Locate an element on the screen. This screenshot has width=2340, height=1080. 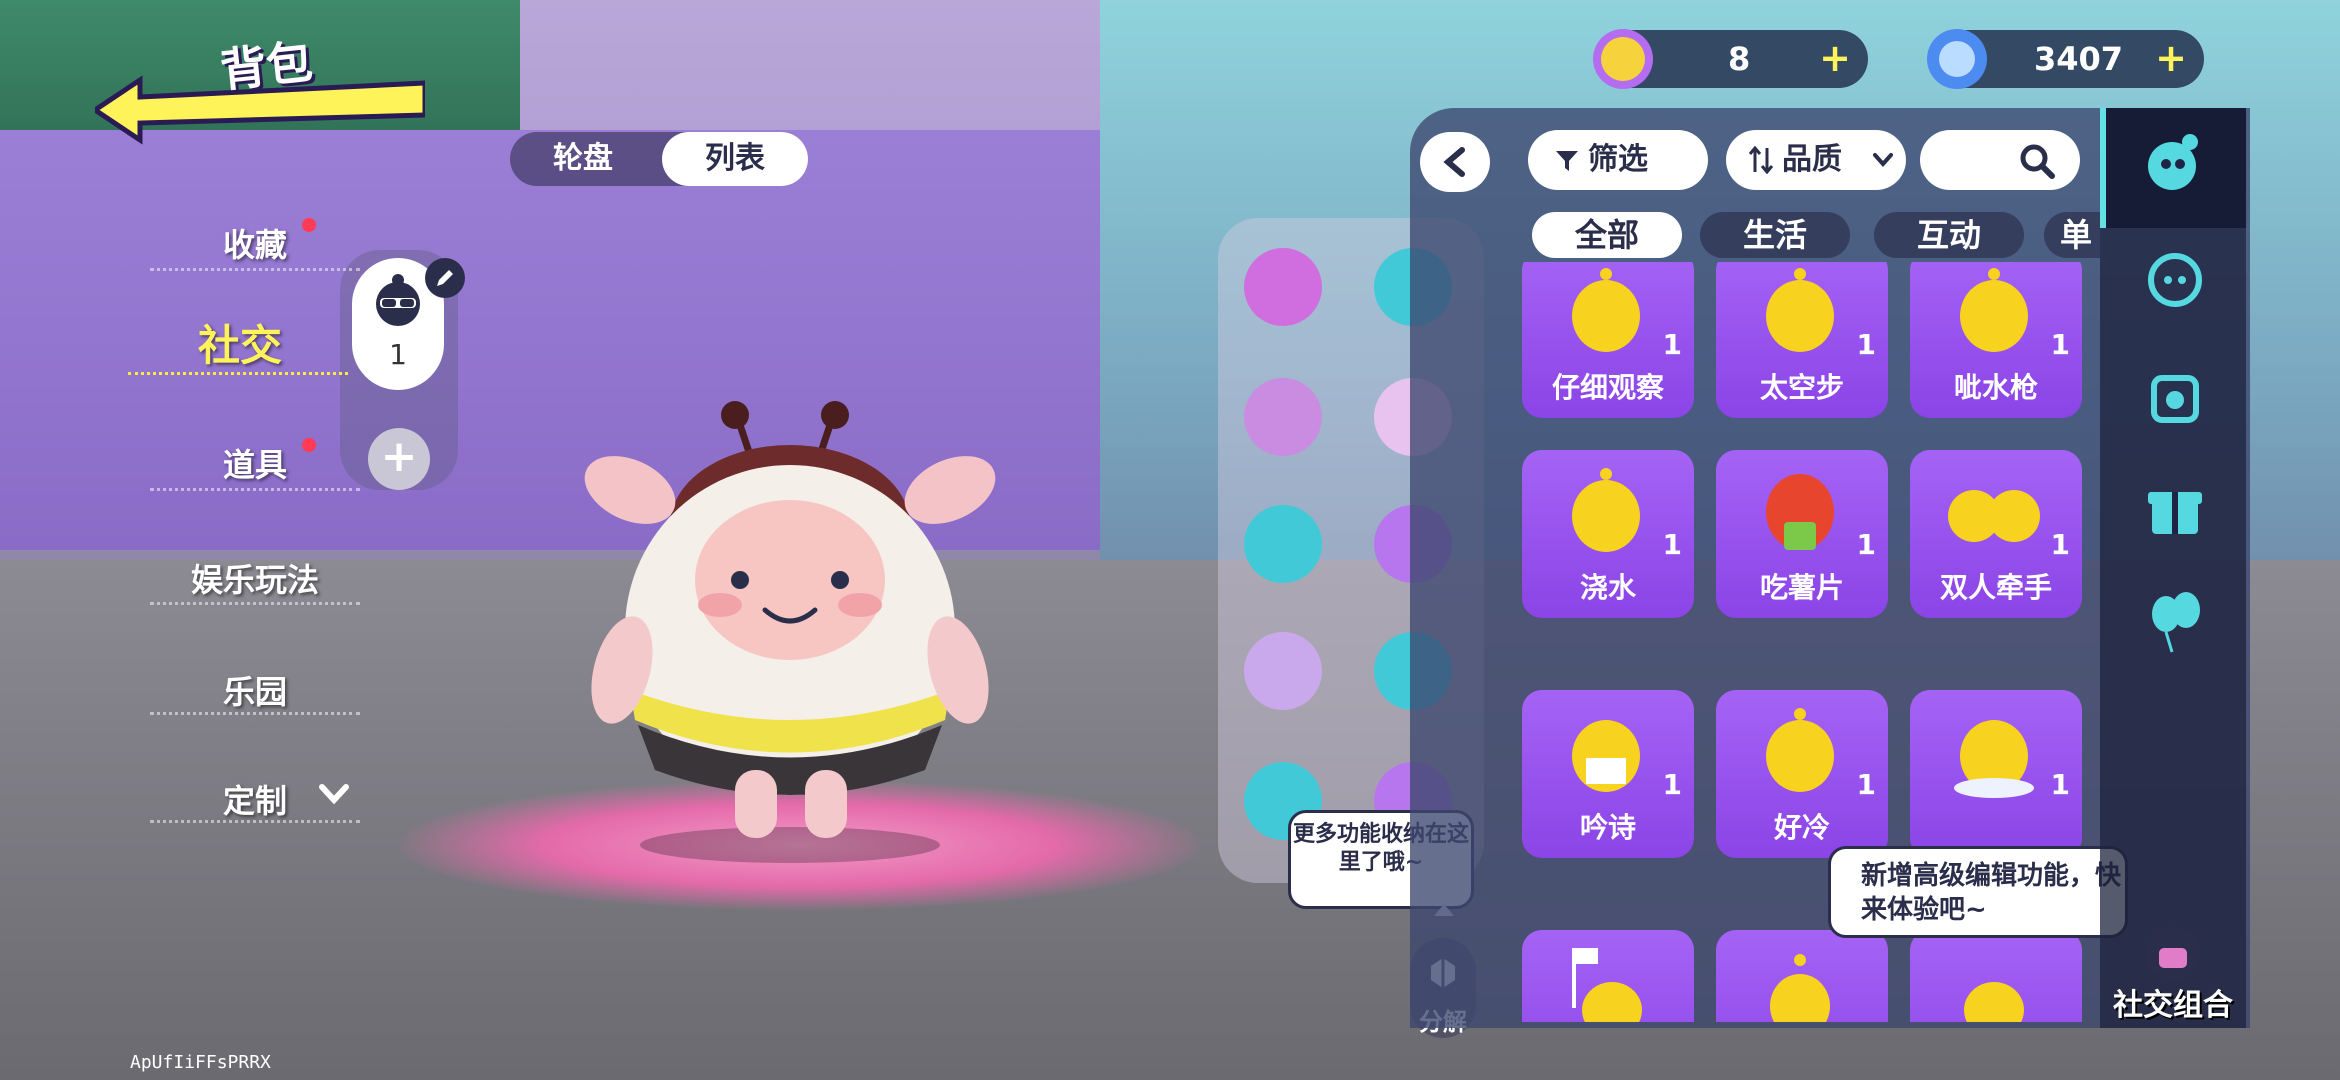
chevron-left-icon is located at coordinates (1454, 162).